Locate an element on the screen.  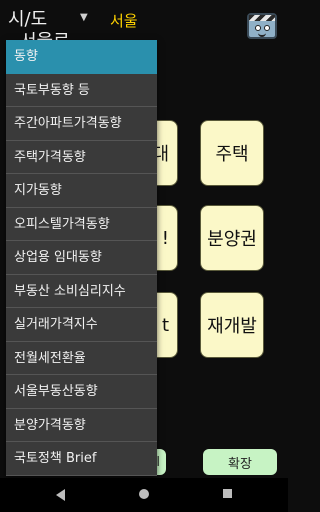
tile-presale-rights-label: 분양권 is located at coordinates (232, 239).